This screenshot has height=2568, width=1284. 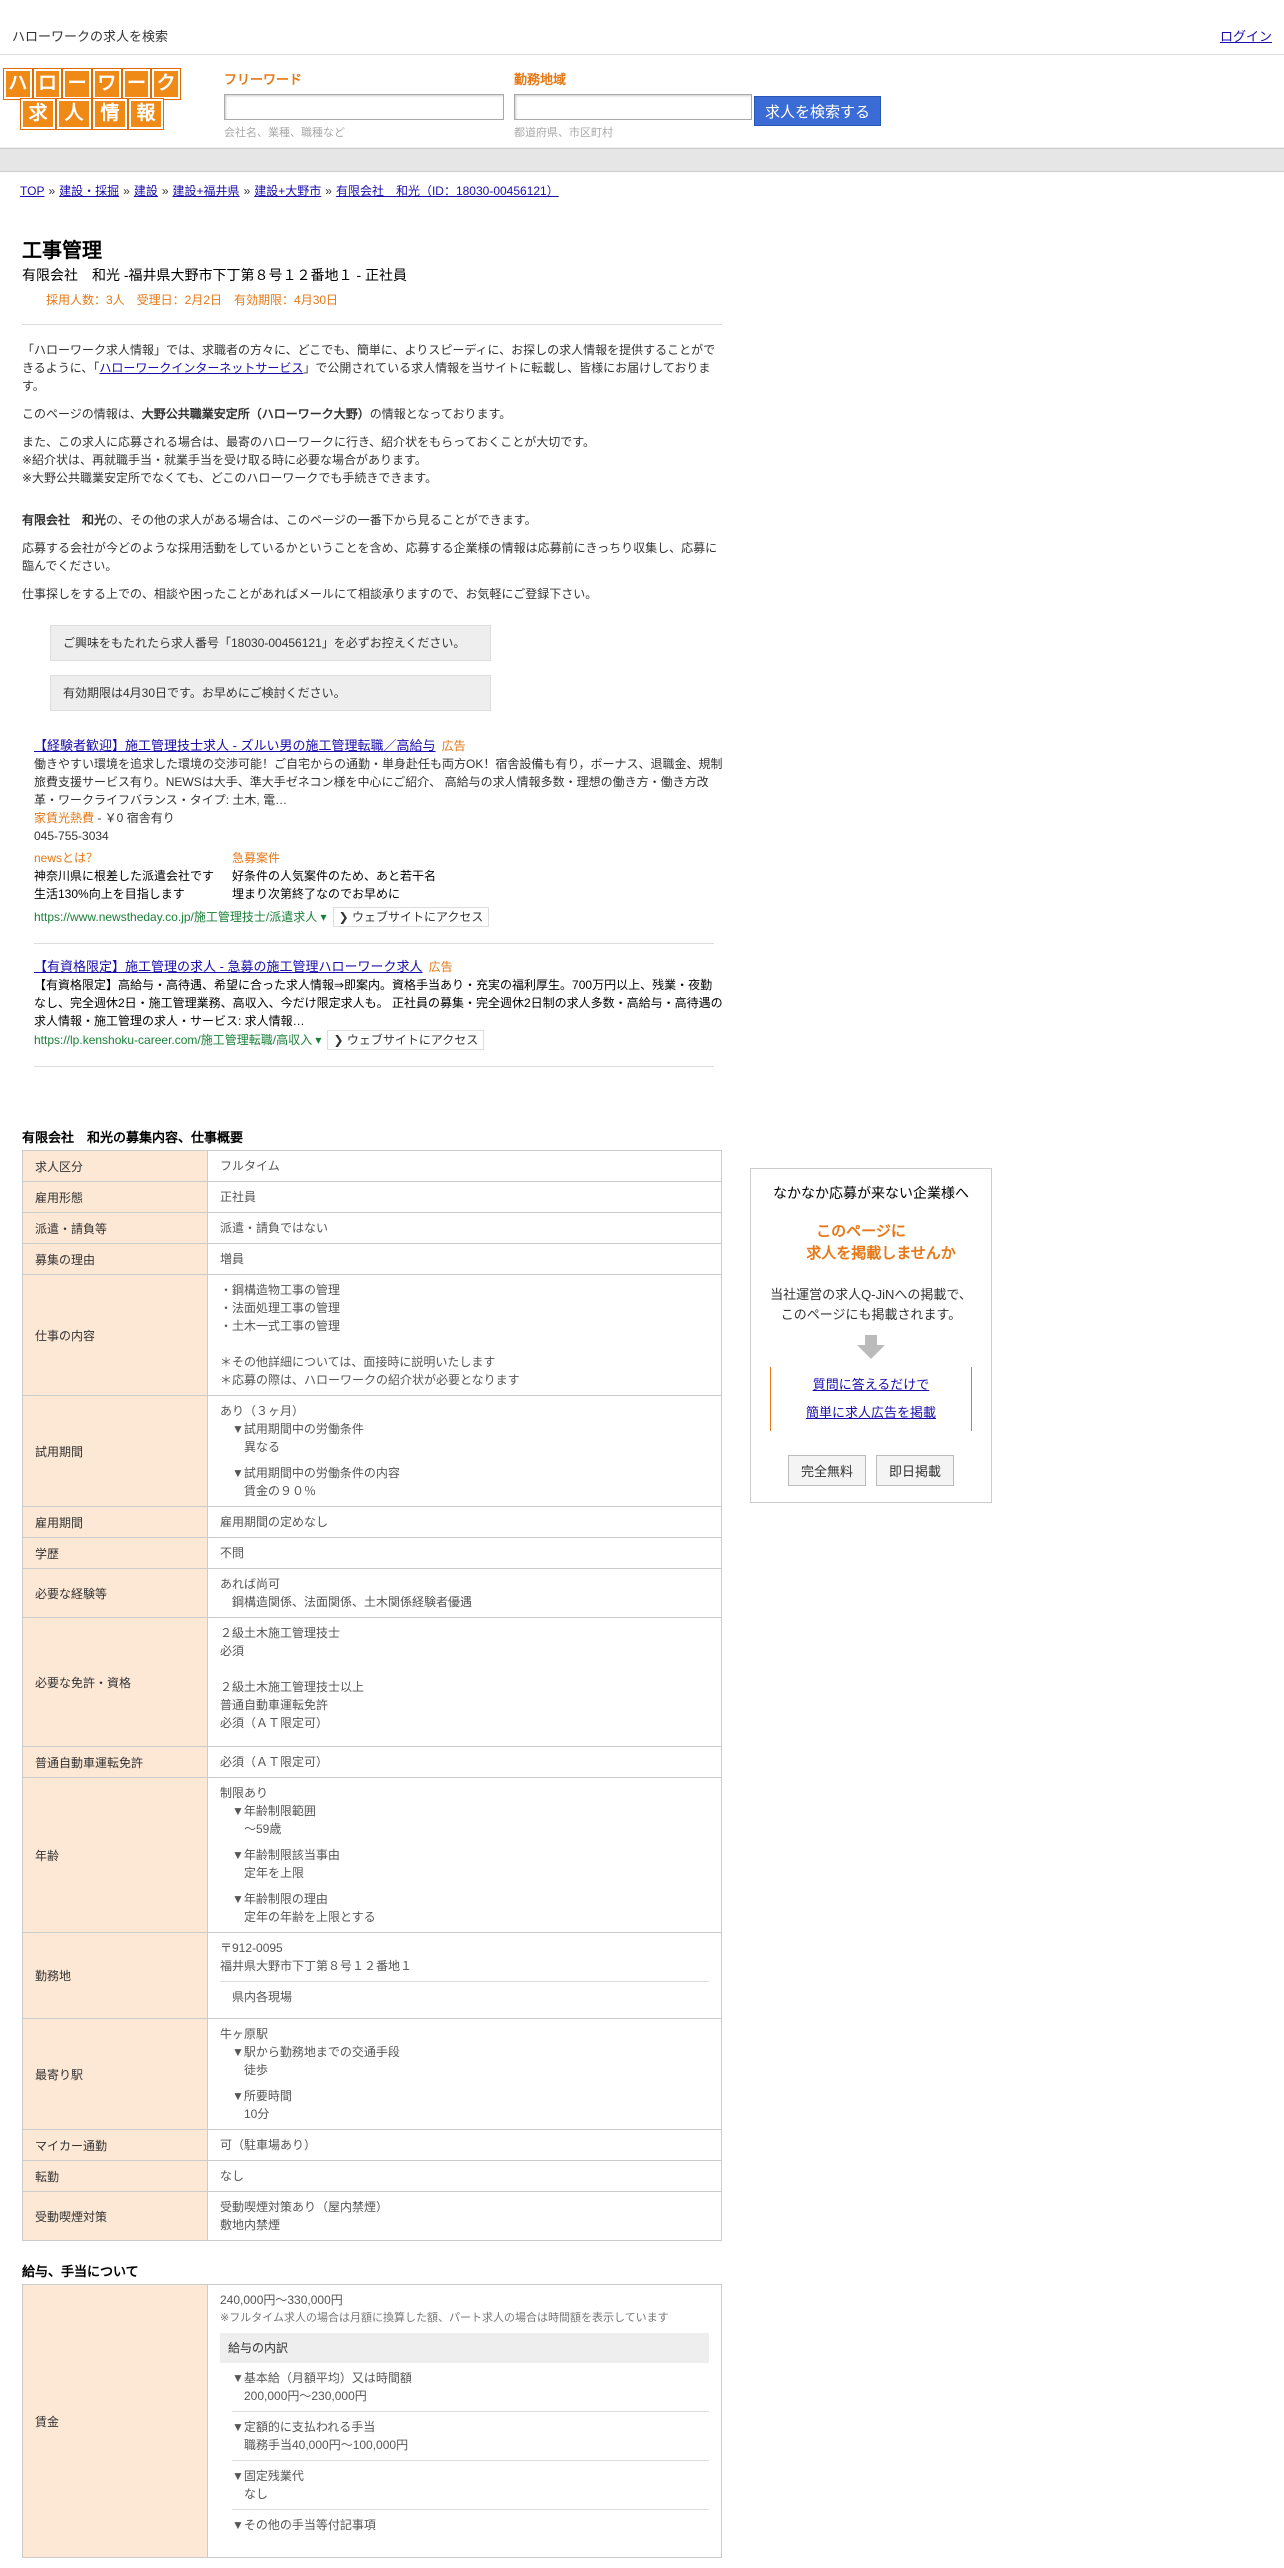 I want to click on logo-char: ワ, so click(x=107, y=84).